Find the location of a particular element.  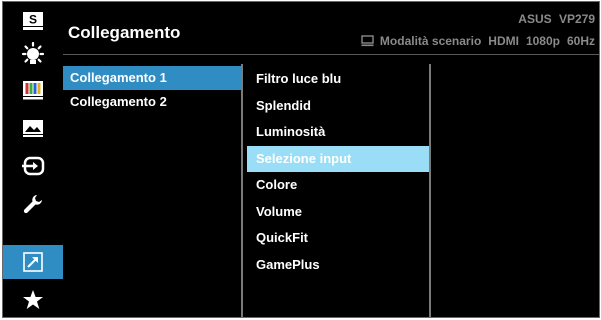

function-item-splendid: Splendid is located at coordinates (338, 106).